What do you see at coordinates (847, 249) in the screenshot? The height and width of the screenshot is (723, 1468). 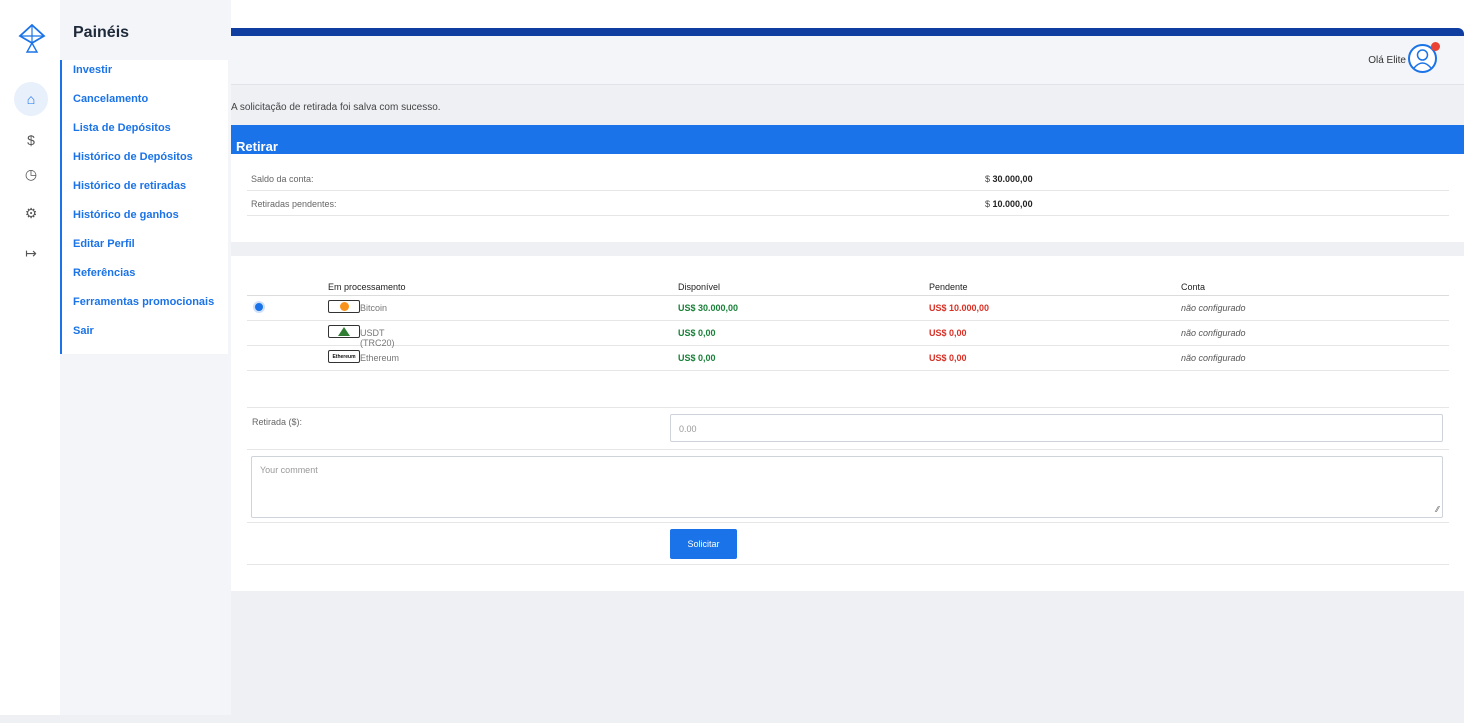 I see `section-separator` at bounding box center [847, 249].